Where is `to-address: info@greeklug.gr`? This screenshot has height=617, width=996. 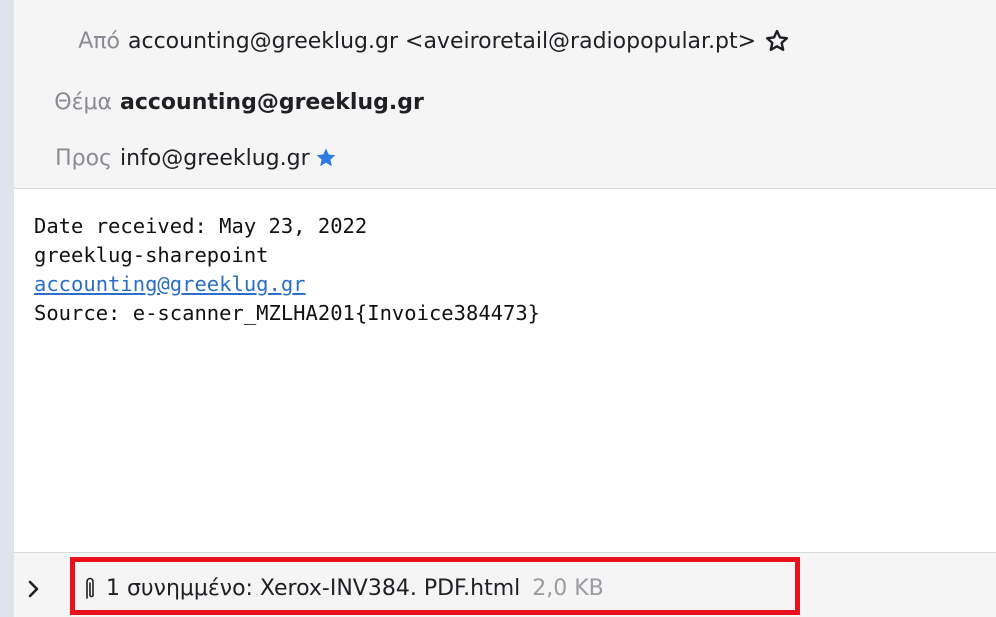
to-address: info@greeklug.gr is located at coordinates (215, 158).